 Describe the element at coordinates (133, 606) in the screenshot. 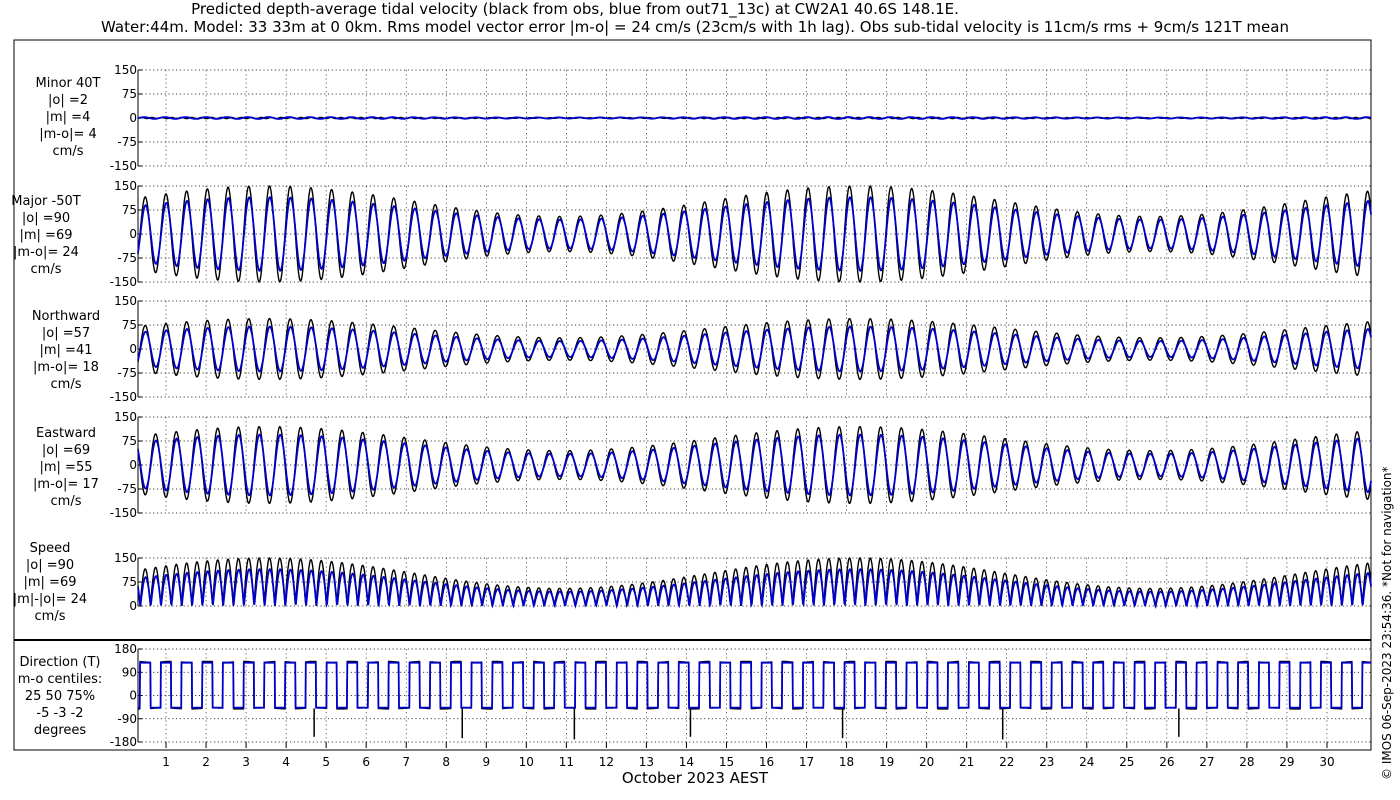

I see `y-tick-speed-2: 0` at that location.